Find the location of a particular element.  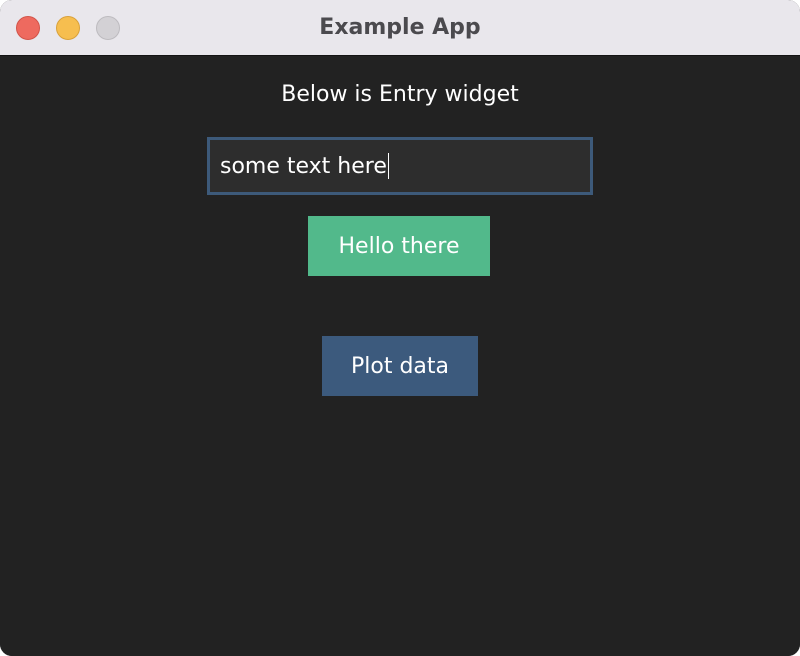

entry-value: some text here is located at coordinates (303, 166).